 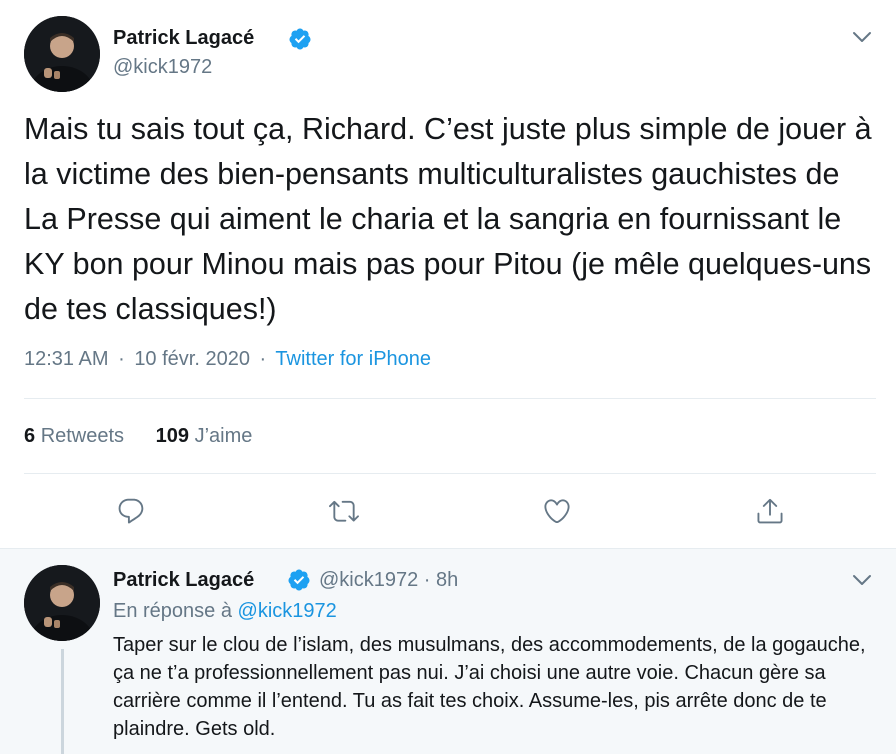 What do you see at coordinates (172, 611) in the screenshot?
I see `in-reply-prefix: En réponse à` at bounding box center [172, 611].